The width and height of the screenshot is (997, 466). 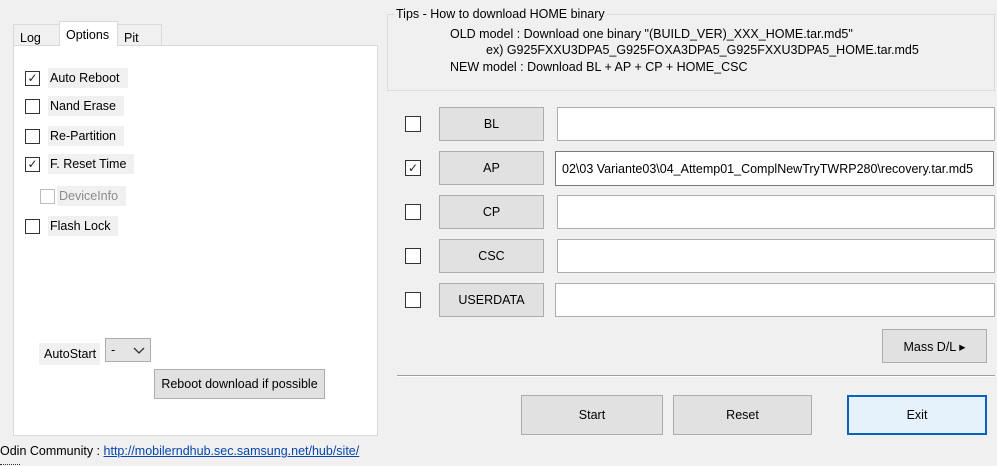 I want to click on reboot-download-button: Reboot download if possible, so click(x=239, y=384).